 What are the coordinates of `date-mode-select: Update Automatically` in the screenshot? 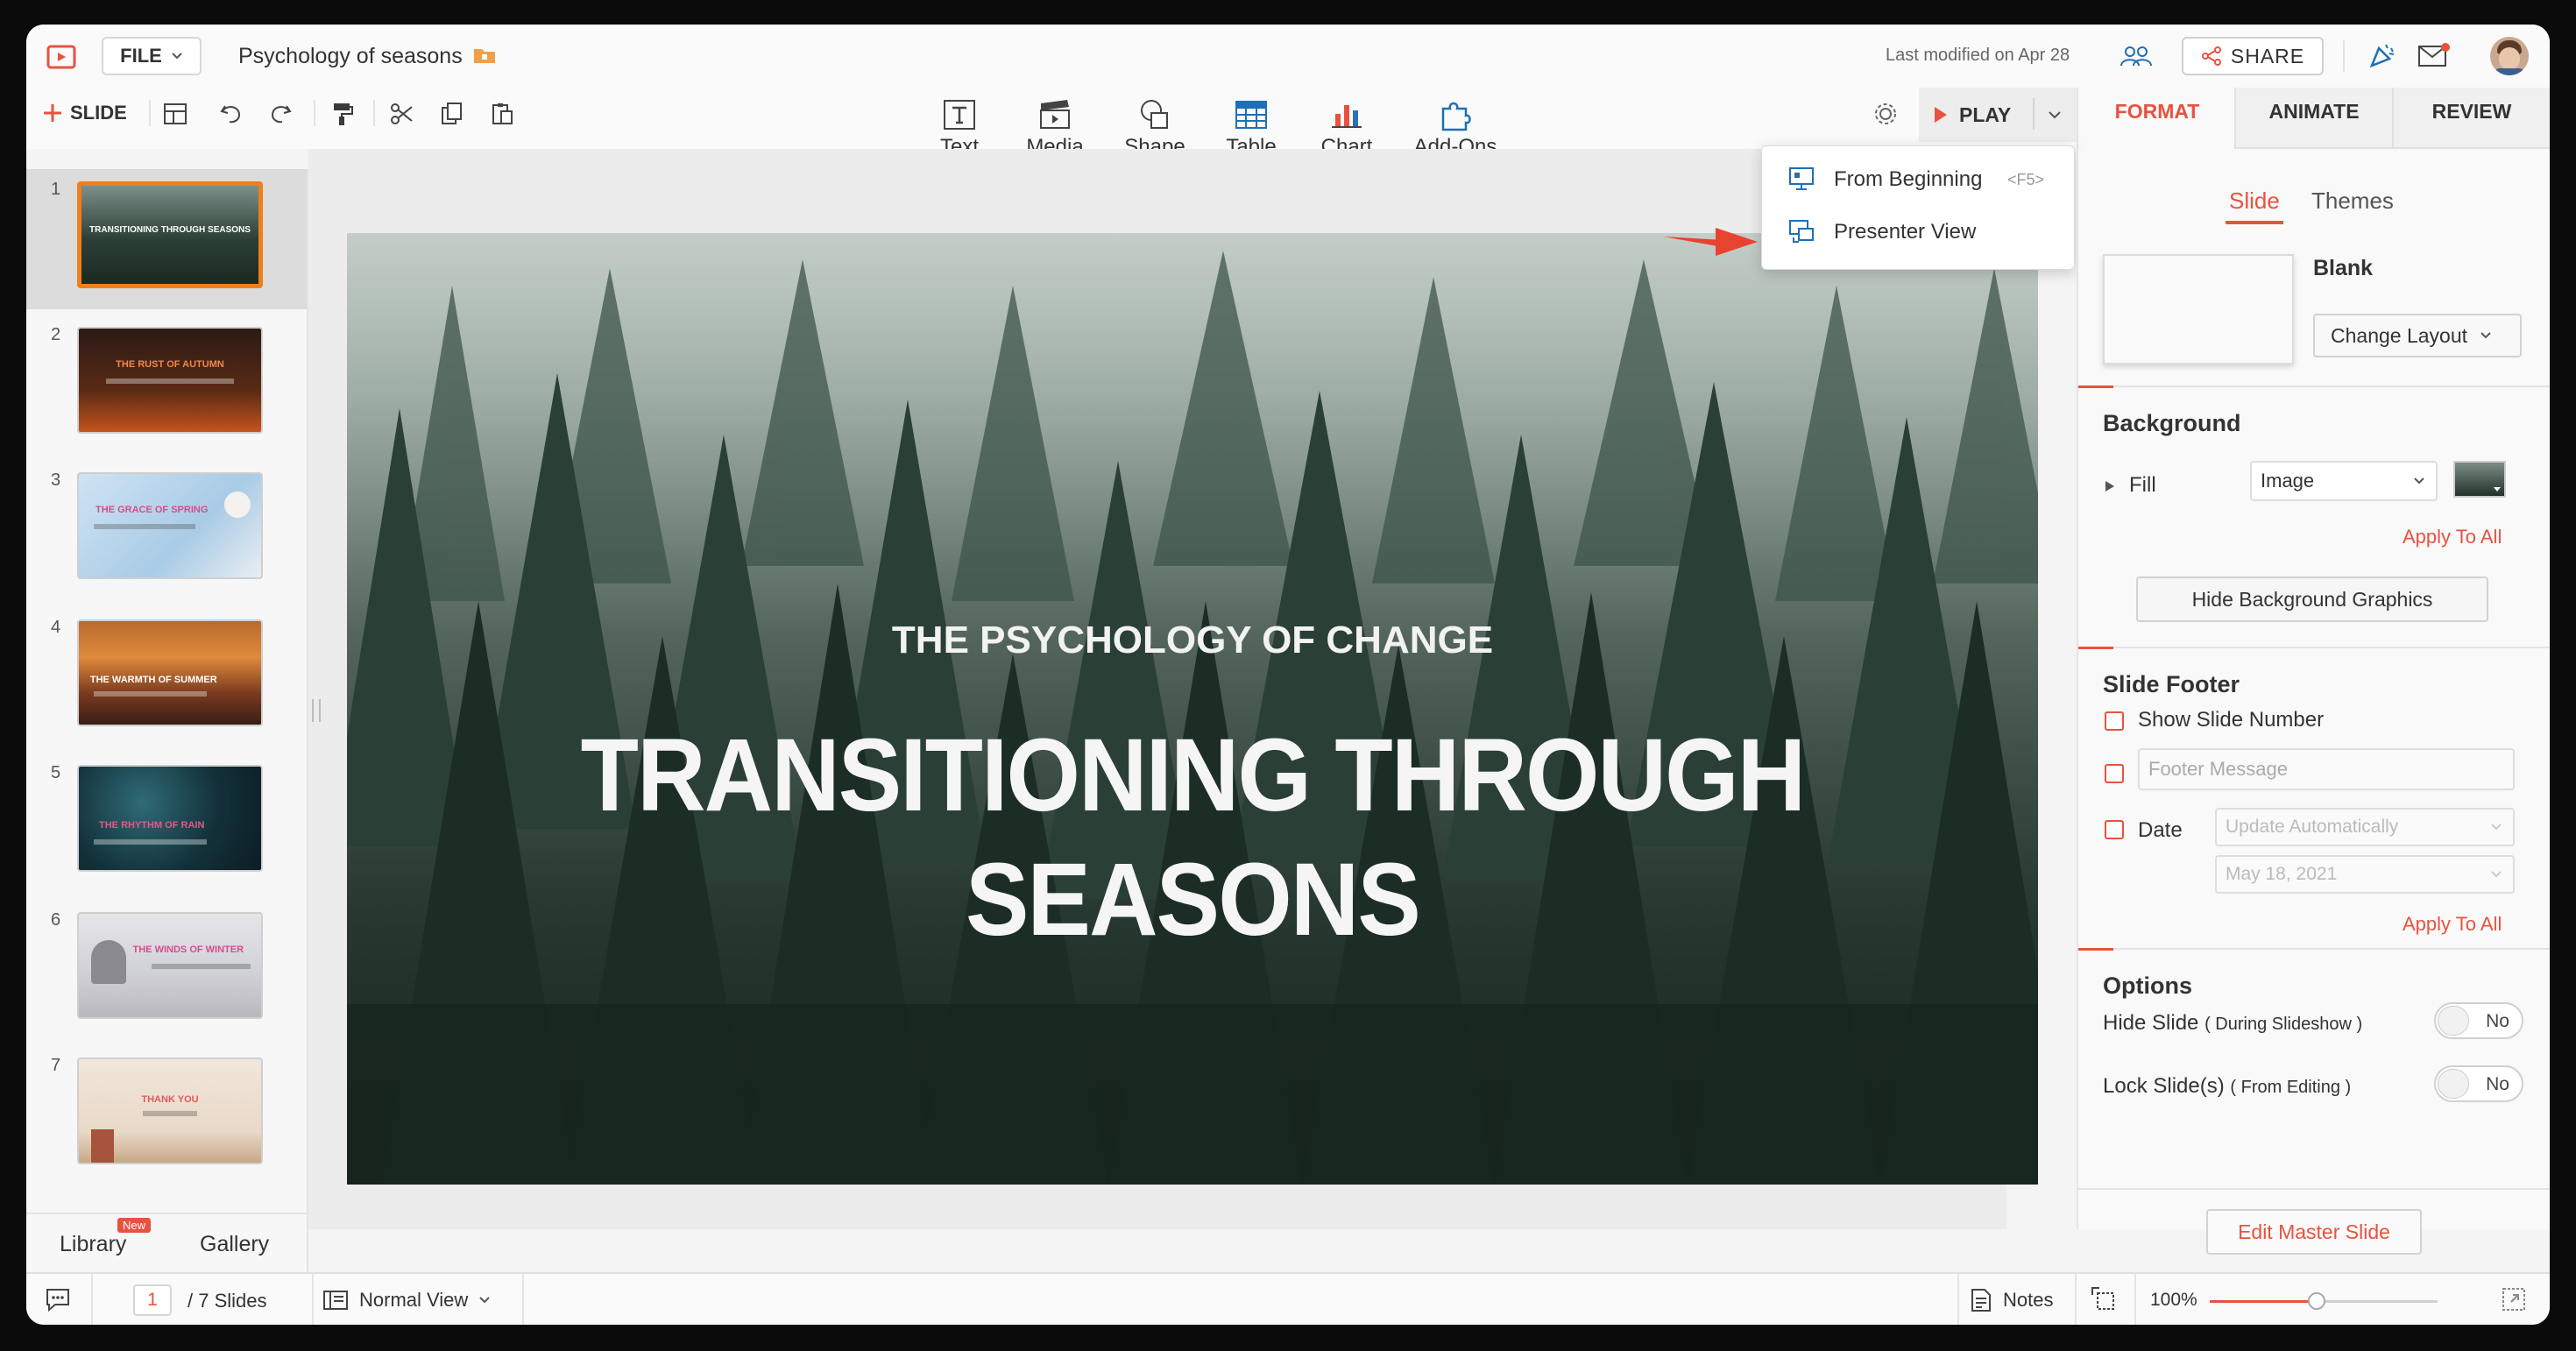 It's located at (2365, 827).